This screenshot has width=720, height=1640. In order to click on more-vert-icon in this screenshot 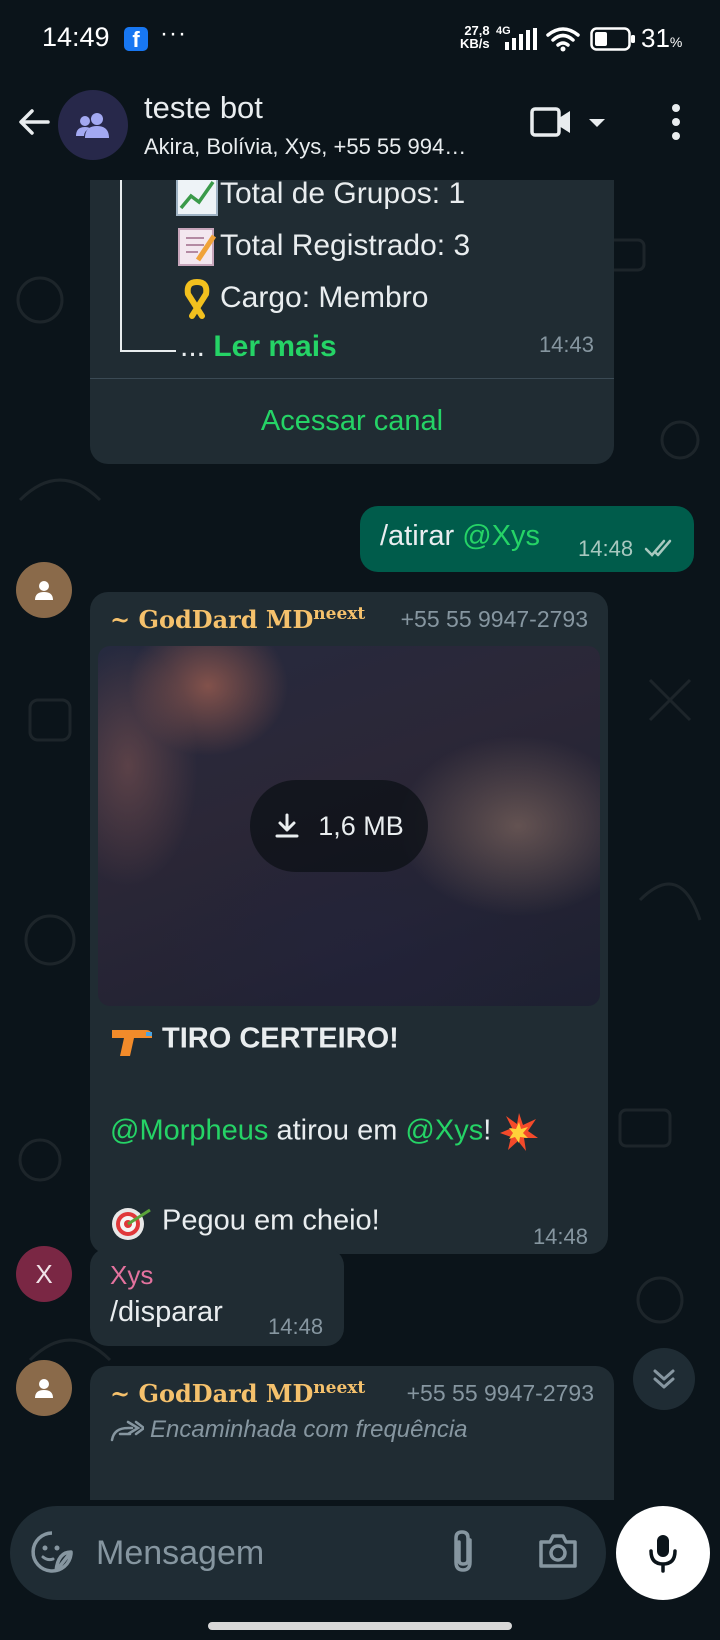, I will do `click(676, 122)`.